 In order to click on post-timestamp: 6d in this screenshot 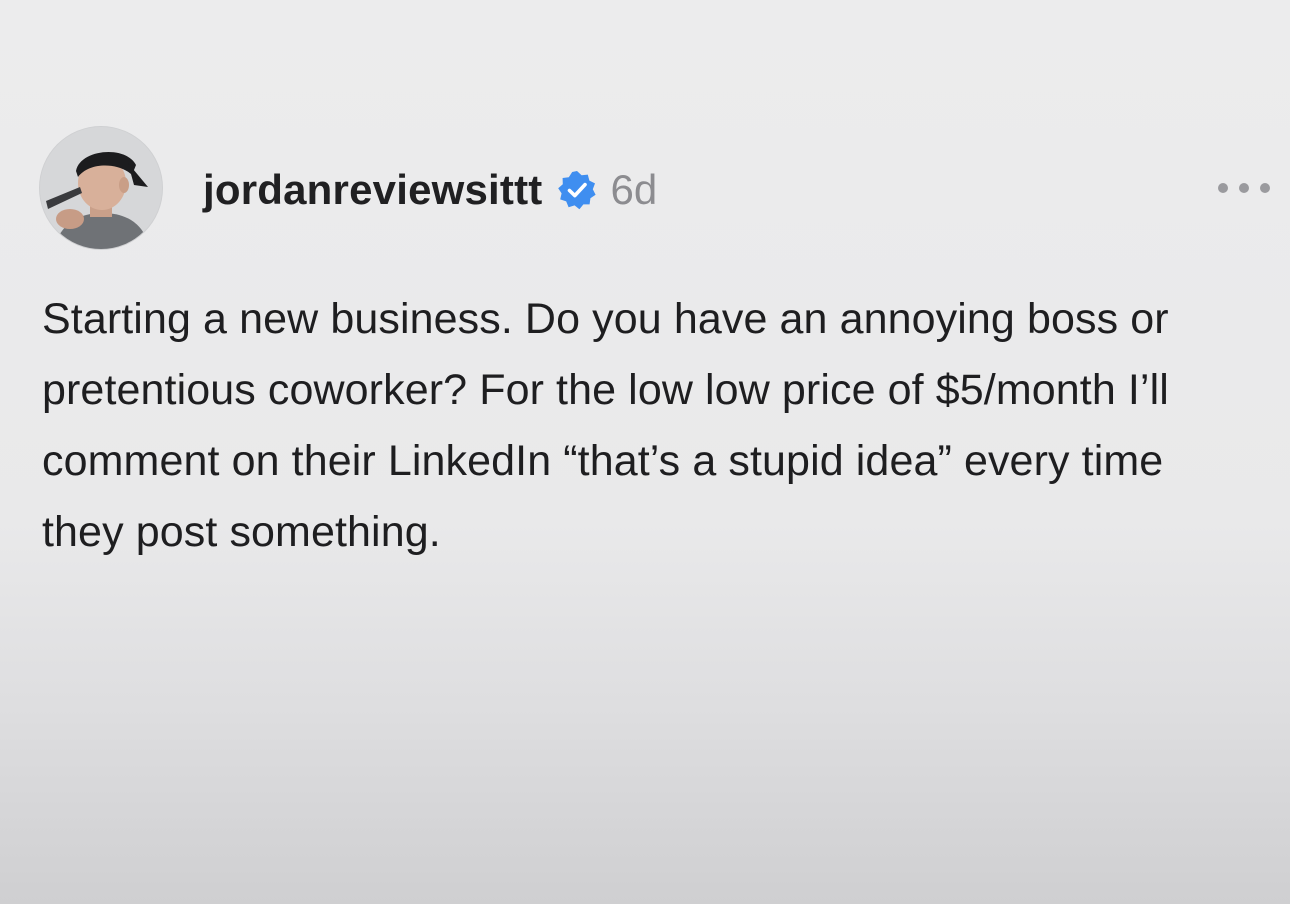, I will do `click(634, 189)`.